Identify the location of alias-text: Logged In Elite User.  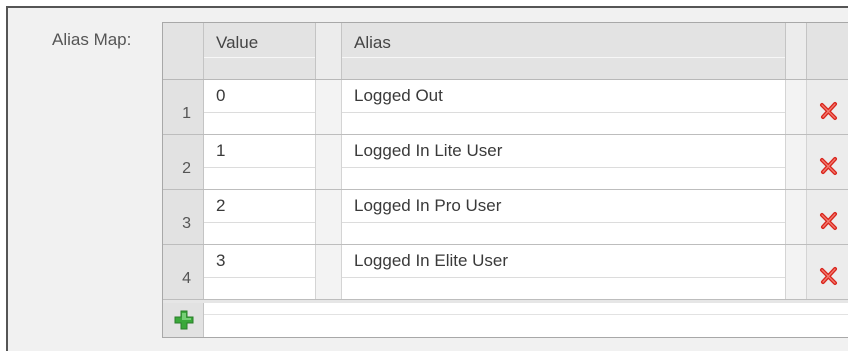
(431, 260).